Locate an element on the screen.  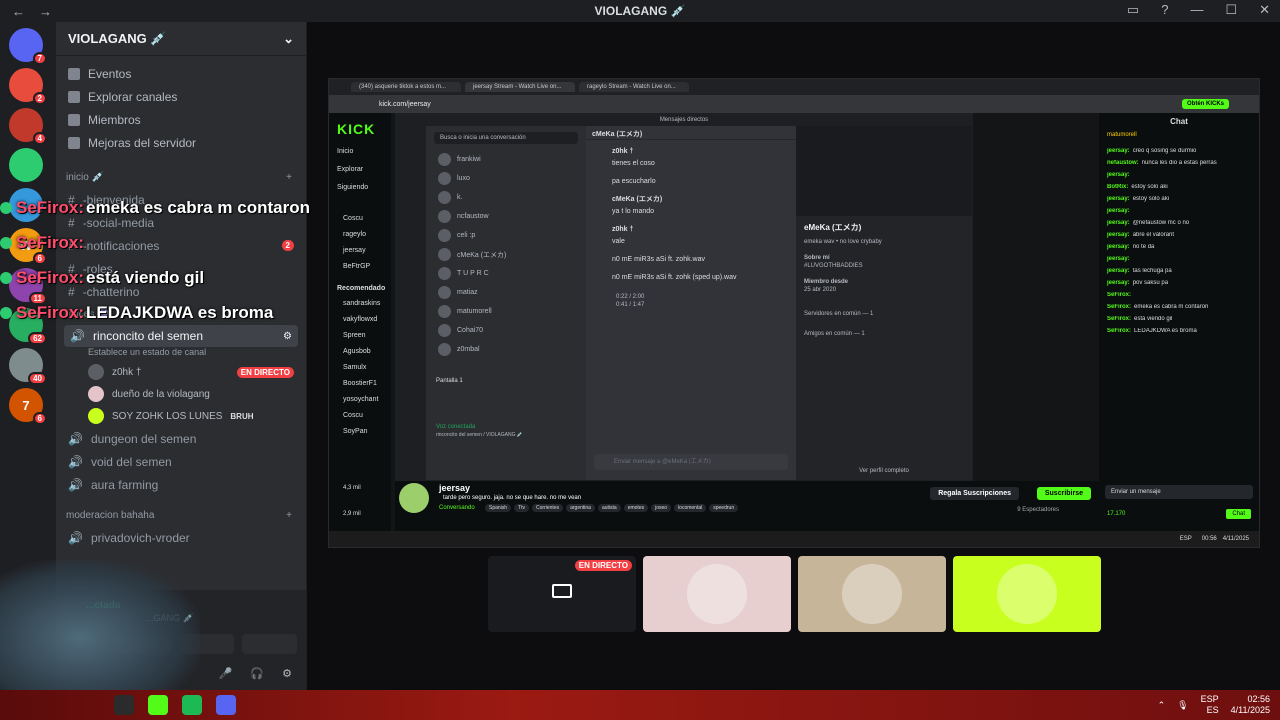
dm-item: frankiwi is located at coordinates (506, 159).